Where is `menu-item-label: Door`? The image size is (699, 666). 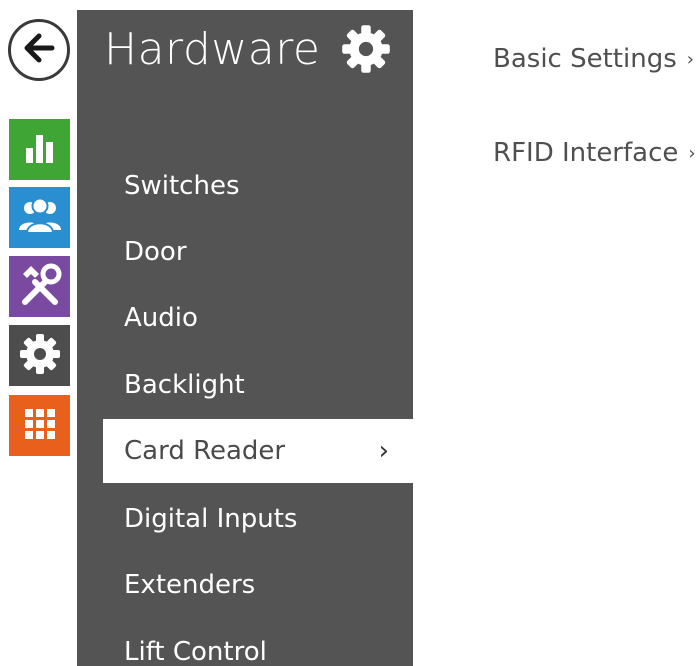
menu-item-label: Door is located at coordinates (155, 252).